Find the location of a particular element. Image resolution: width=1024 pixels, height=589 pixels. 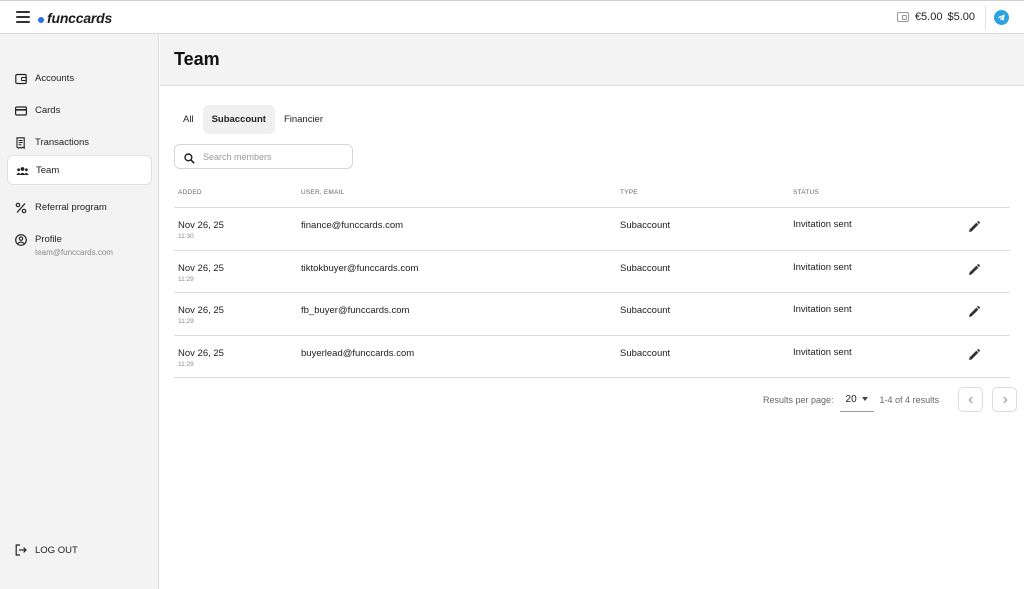

logo: funccards is located at coordinates (75, 18).